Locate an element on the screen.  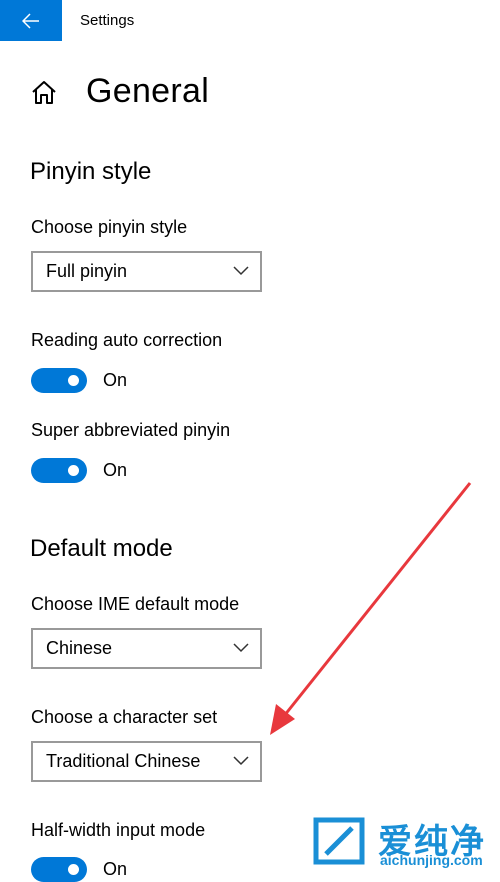
page-title: General is located at coordinates (148, 91).